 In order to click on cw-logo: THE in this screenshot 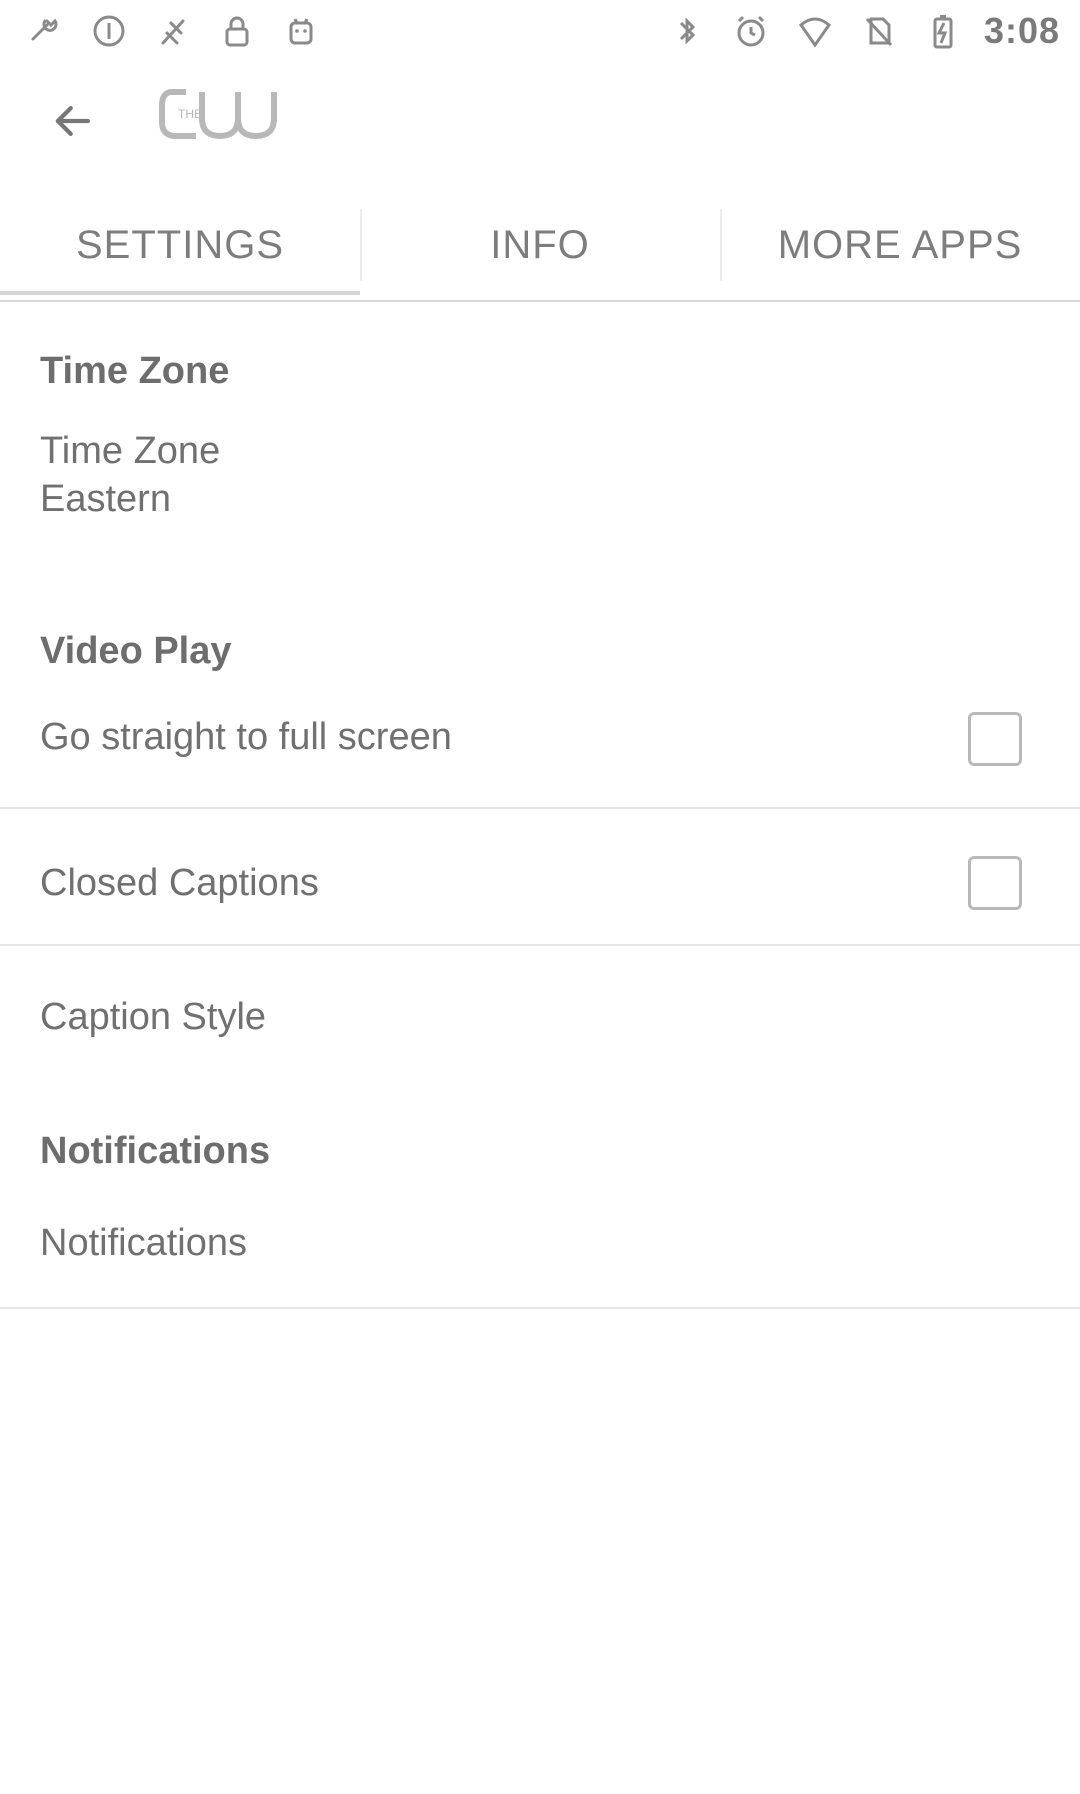, I will do `click(235, 114)`.